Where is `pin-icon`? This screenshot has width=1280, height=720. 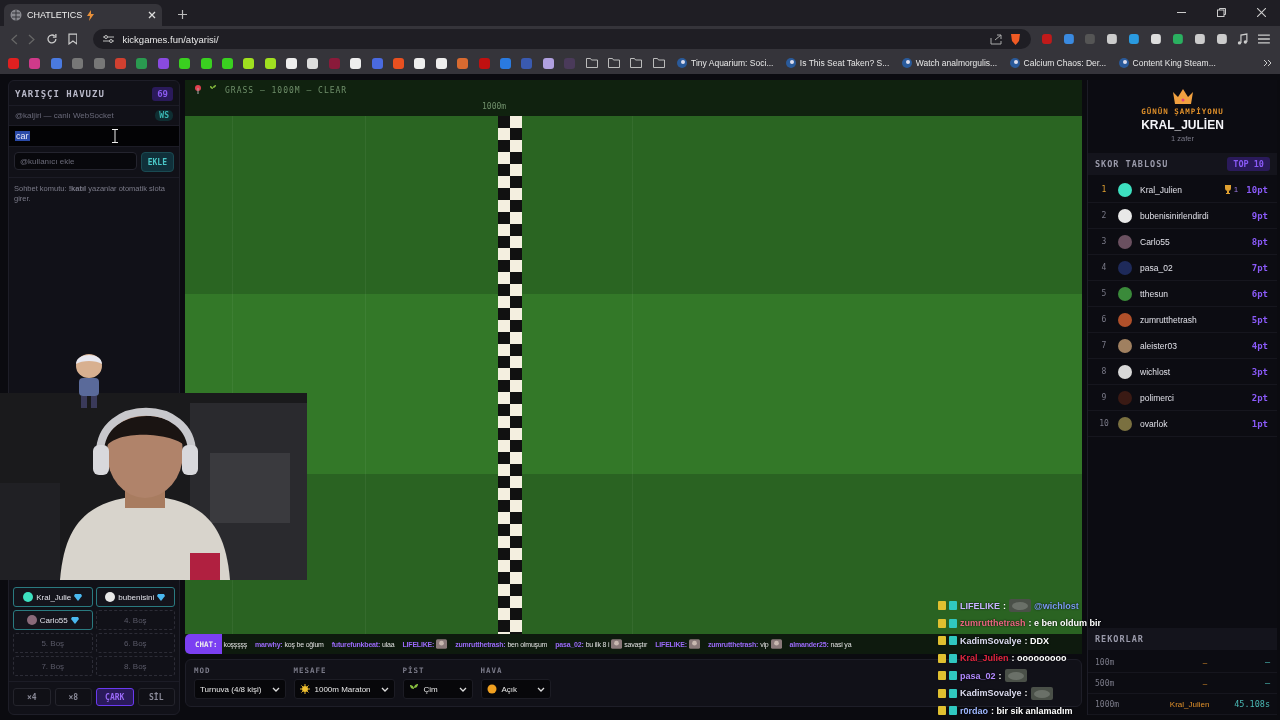
pin-icon is located at coordinates (198, 89).